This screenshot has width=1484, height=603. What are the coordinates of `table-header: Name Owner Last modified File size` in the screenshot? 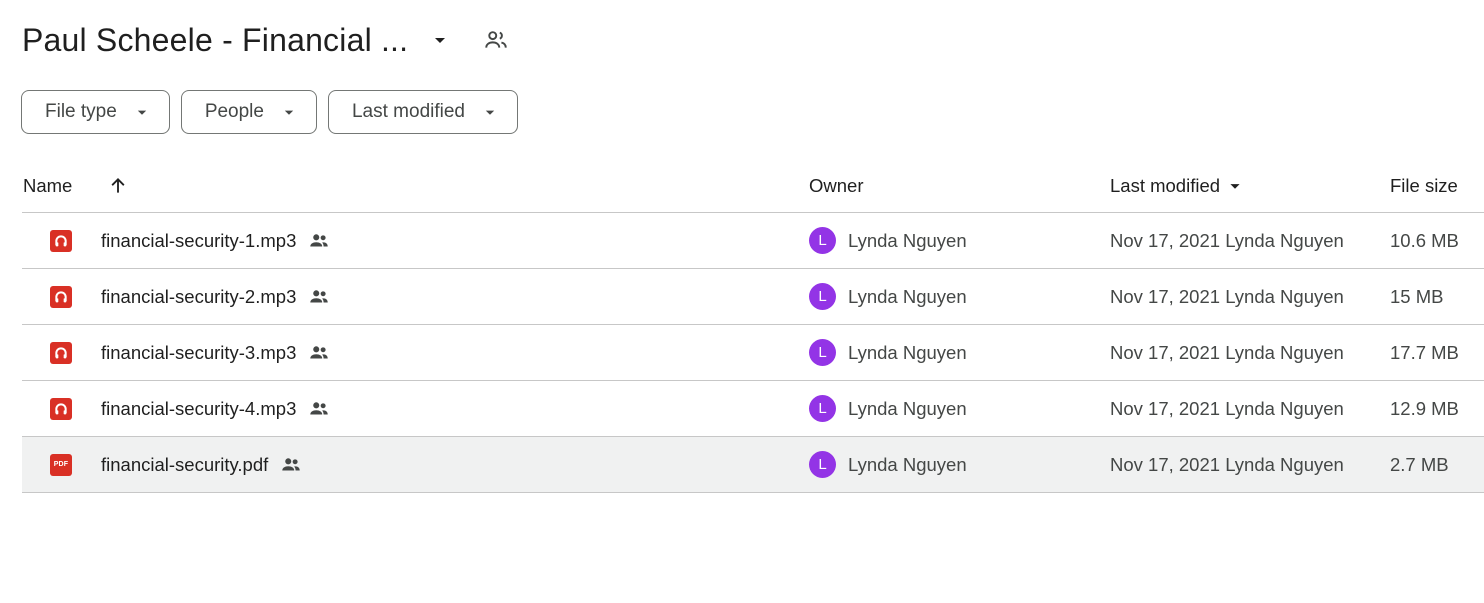 It's located at (753, 186).